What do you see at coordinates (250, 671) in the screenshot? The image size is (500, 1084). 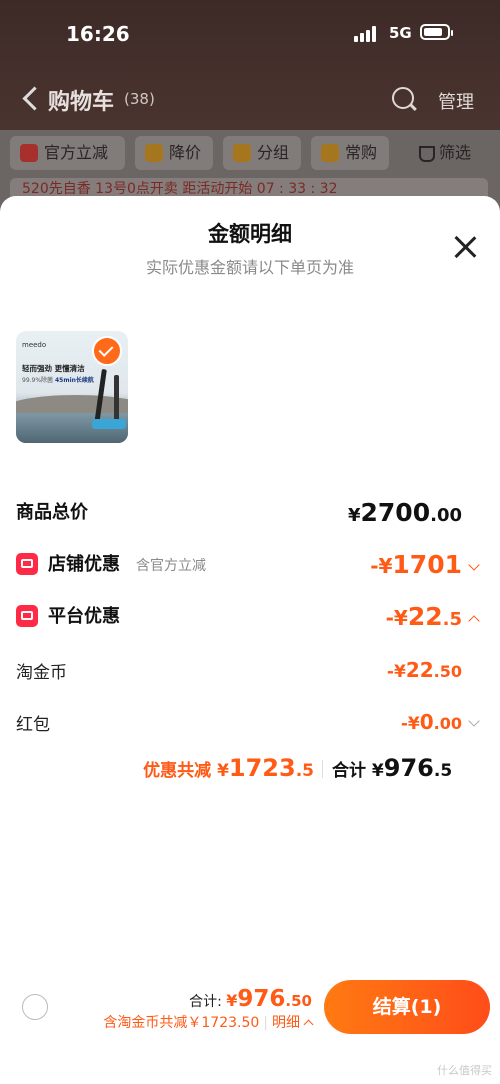 I see `row-coins: 淘金币 -¥22.50` at bounding box center [250, 671].